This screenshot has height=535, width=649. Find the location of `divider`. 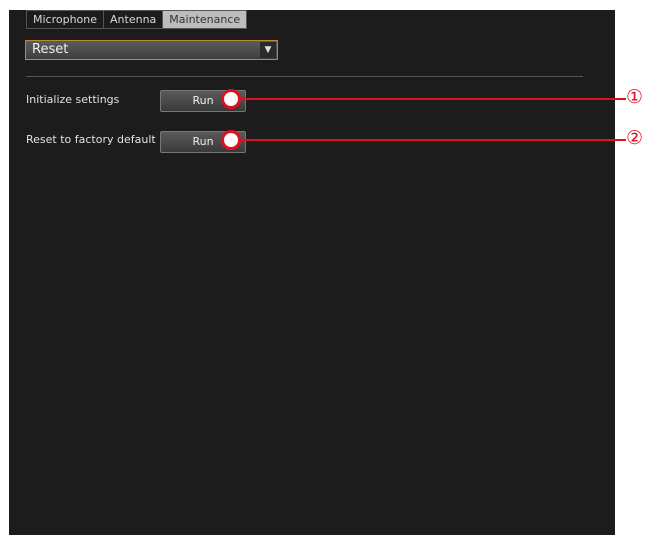

divider is located at coordinates (304, 76).